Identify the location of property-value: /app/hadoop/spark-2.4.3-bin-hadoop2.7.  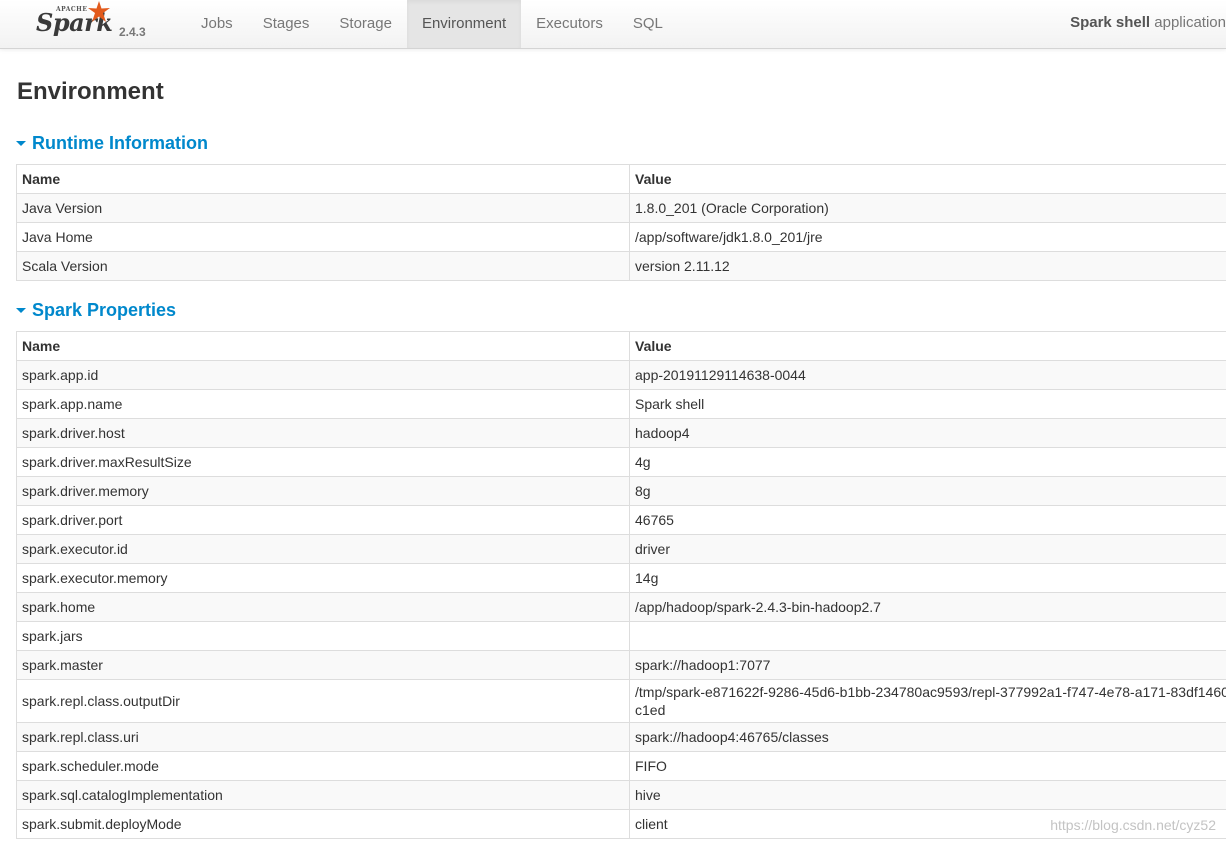
(927, 607).